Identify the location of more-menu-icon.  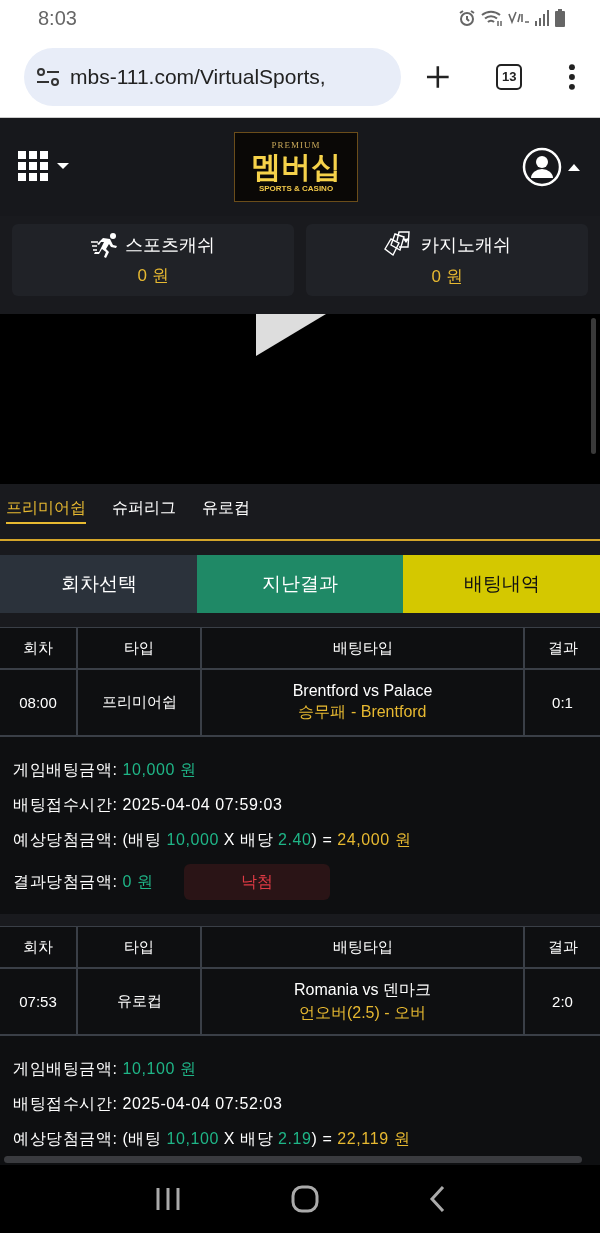
(572, 76).